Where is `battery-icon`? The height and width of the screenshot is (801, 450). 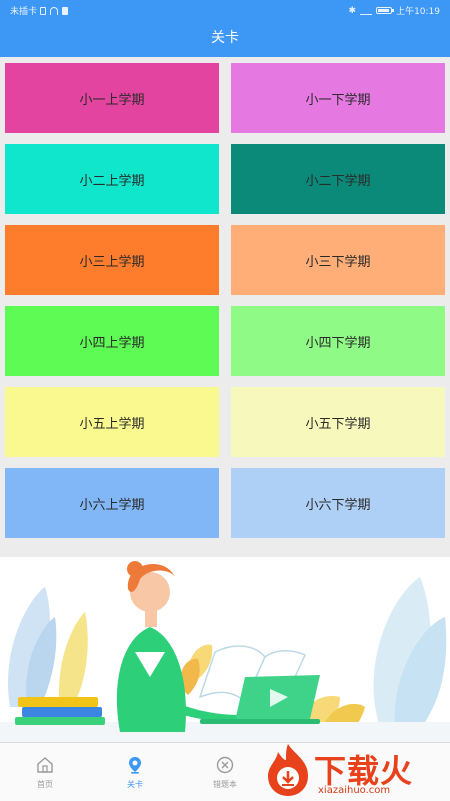
battery-icon is located at coordinates (385, 10).